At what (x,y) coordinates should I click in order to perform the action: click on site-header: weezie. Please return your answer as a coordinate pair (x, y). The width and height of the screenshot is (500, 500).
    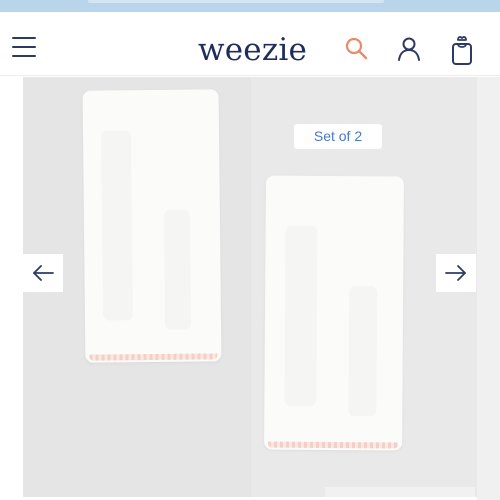
    Looking at the image, I should click on (250, 44).